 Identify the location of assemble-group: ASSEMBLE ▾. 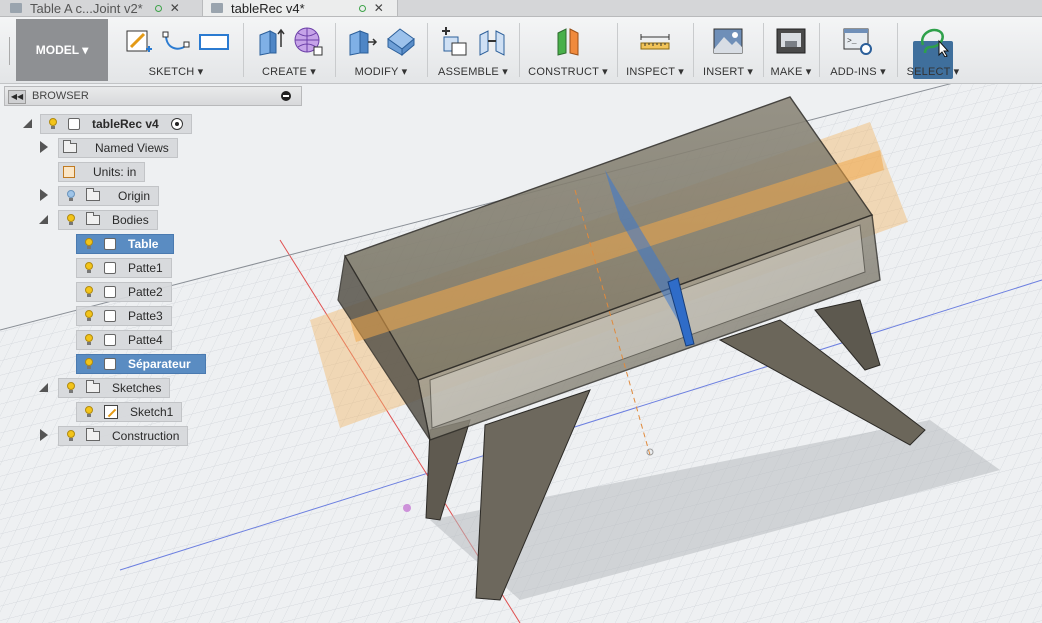
(473, 50).